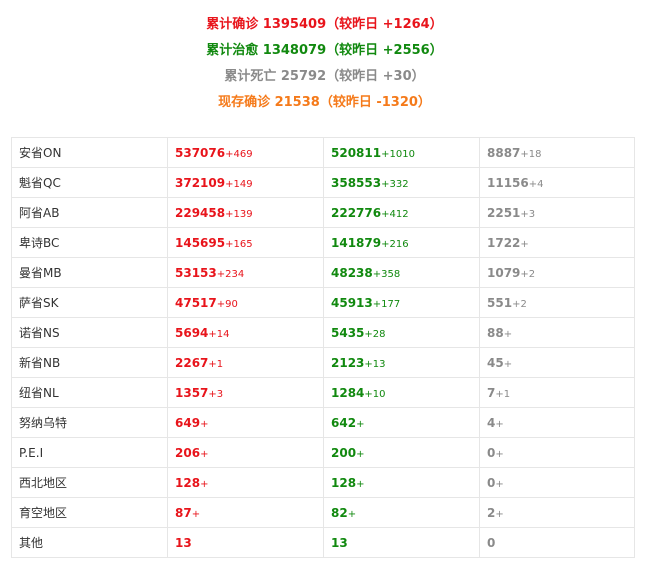 The width and height of the screenshot is (649, 566). I want to click on confirmed-count: 649, so click(188, 422).